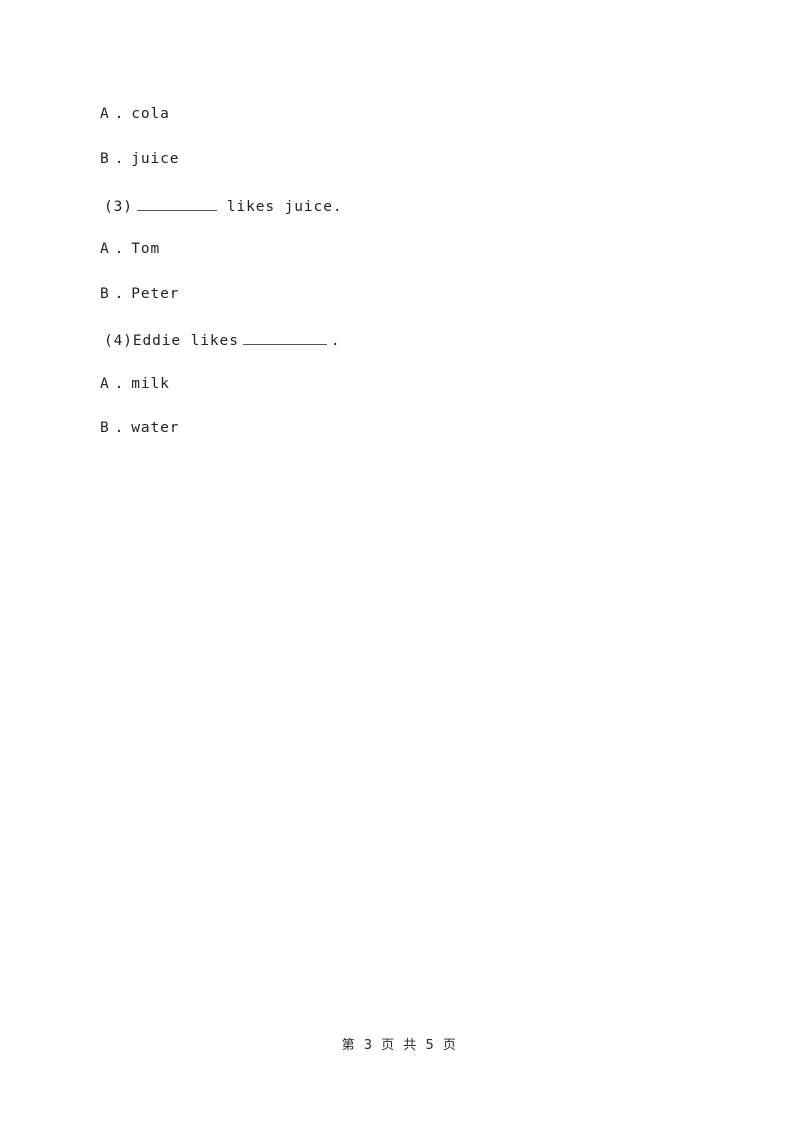 Image resolution: width=800 pixels, height=1132 pixels. Describe the element at coordinates (155, 159) in the screenshot. I see `option-label: juice` at that location.